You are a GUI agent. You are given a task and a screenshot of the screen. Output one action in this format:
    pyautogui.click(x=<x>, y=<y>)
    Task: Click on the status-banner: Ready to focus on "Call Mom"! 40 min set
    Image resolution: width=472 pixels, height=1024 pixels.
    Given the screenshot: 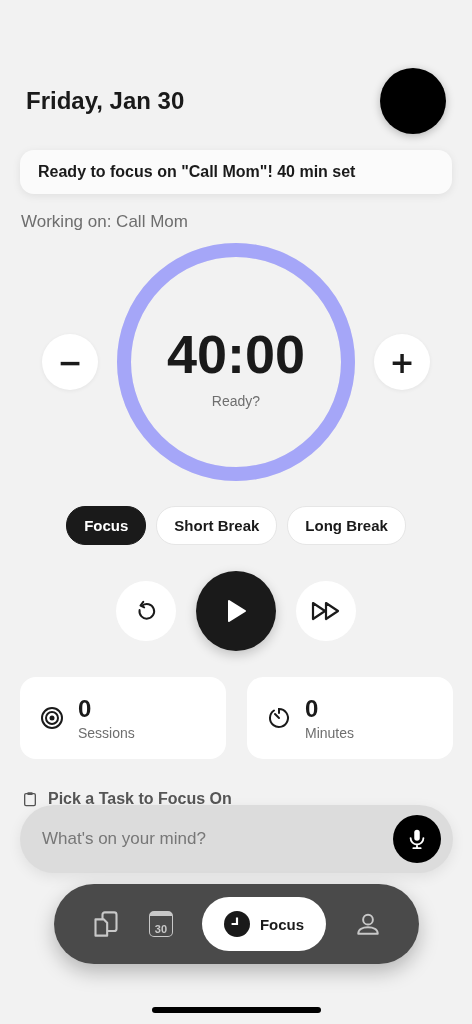 What is the action you would take?
    pyautogui.click(x=236, y=172)
    